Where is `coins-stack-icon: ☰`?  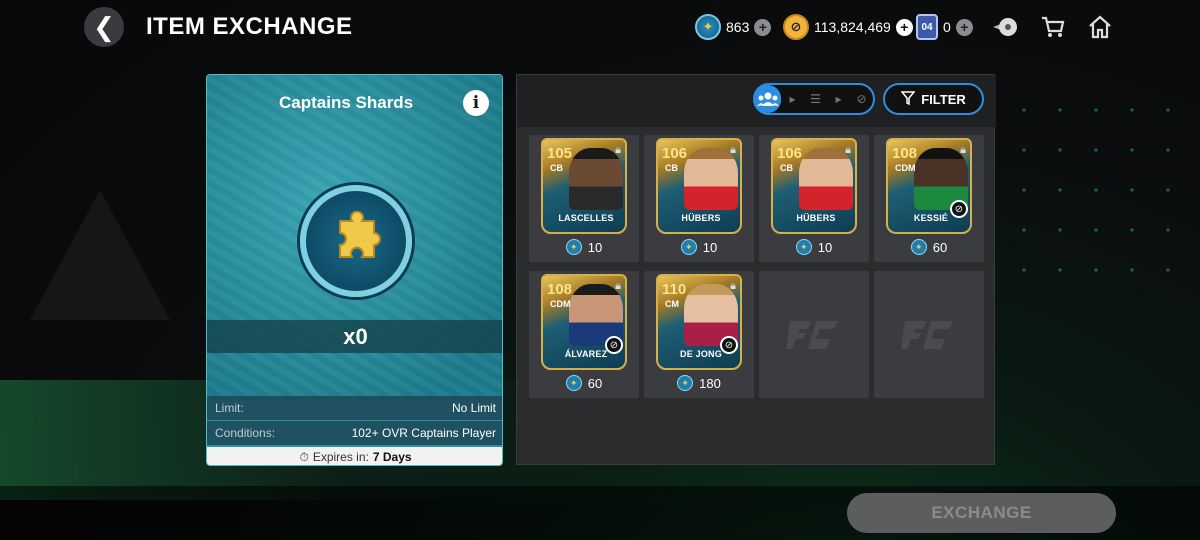
coins-stack-icon: ☰ is located at coordinates (815, 99).